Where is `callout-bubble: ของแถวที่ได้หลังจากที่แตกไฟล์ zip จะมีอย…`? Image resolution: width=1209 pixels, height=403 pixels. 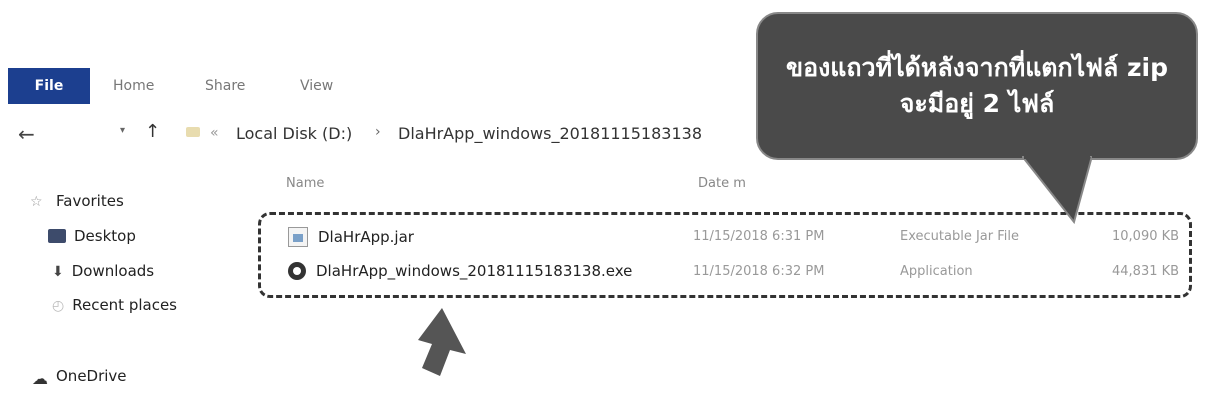 callout-bubble: ของแถวที่ได้หลังจากที่แตกไฟล์ zip จะมีอย… is located at coordinates (977, 86).